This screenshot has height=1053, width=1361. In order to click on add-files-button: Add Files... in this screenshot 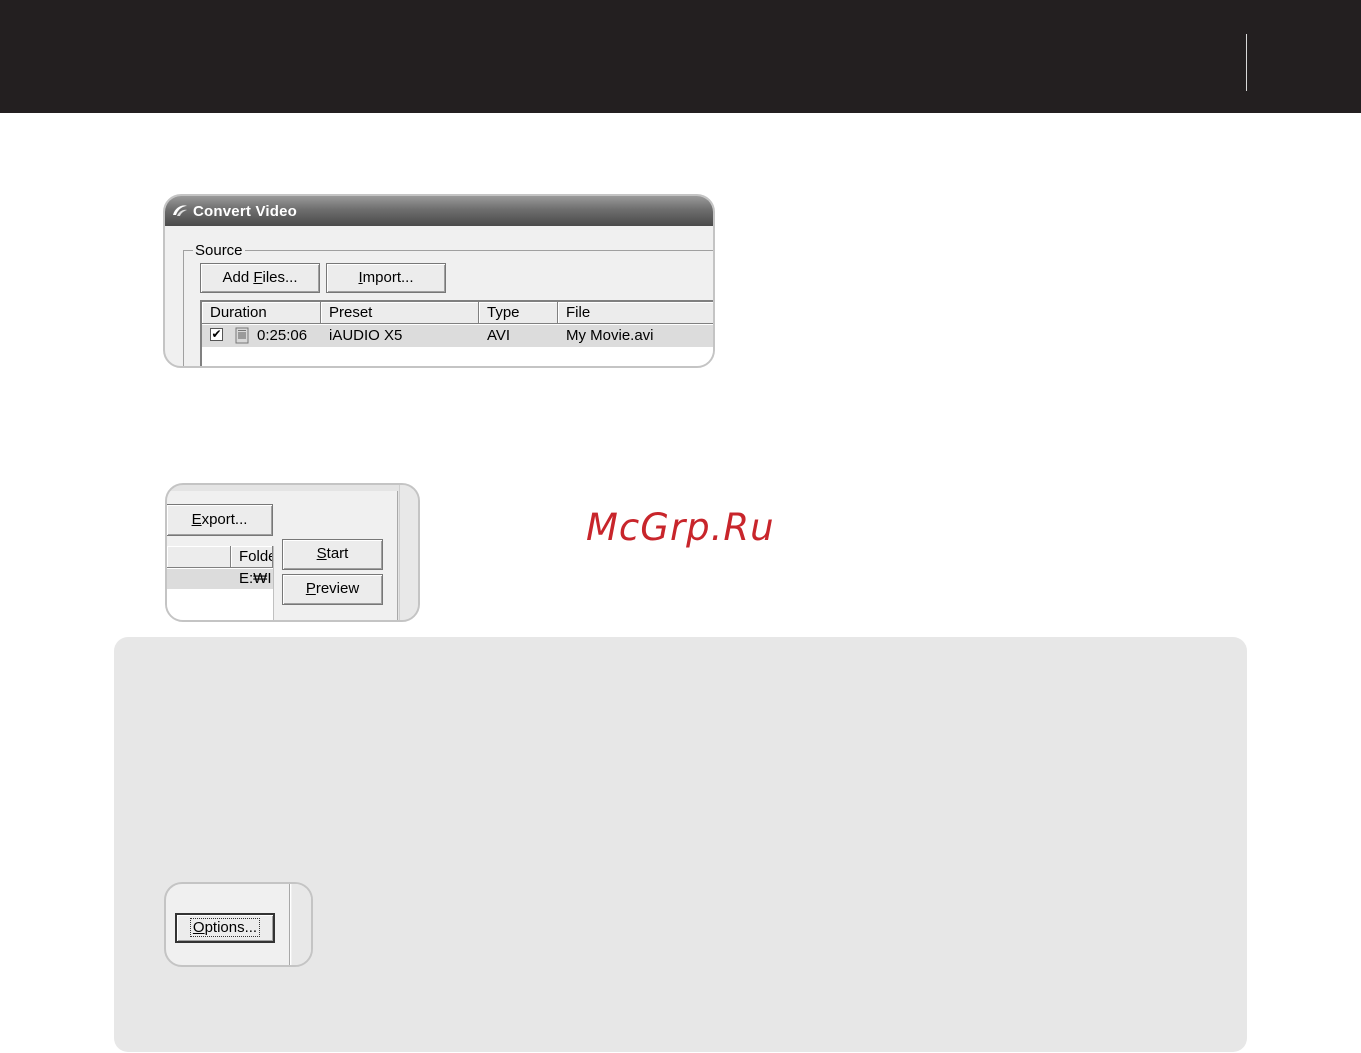, I will do `click(260, 278)`.